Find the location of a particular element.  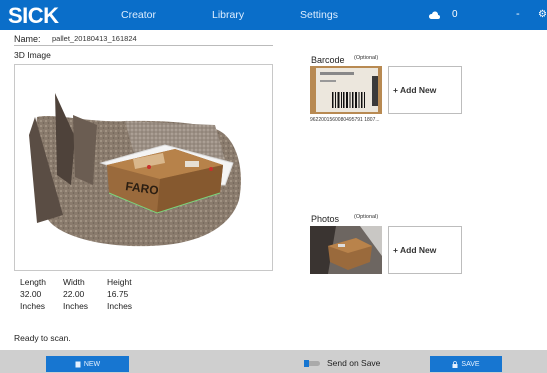

barcode-optional: (Optional) is located at coordinates (366, 58).